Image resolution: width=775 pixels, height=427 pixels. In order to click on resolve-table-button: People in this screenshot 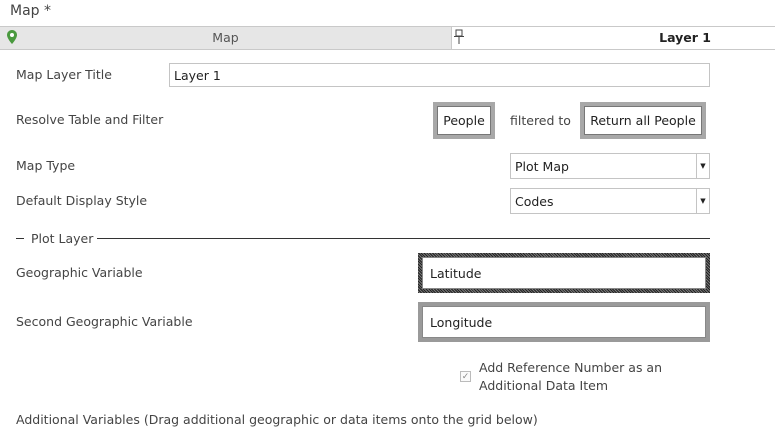, I will do `click(464, 120)`.